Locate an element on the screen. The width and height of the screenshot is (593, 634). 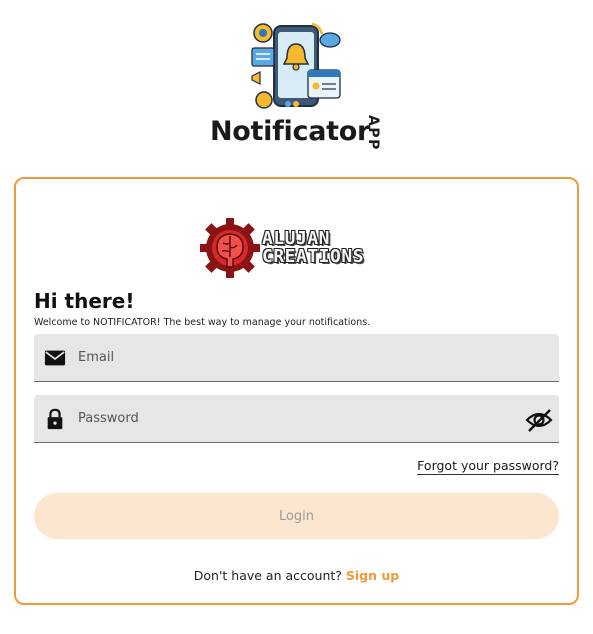
notification-app-logo-icon is located at coordinates (296, 65).